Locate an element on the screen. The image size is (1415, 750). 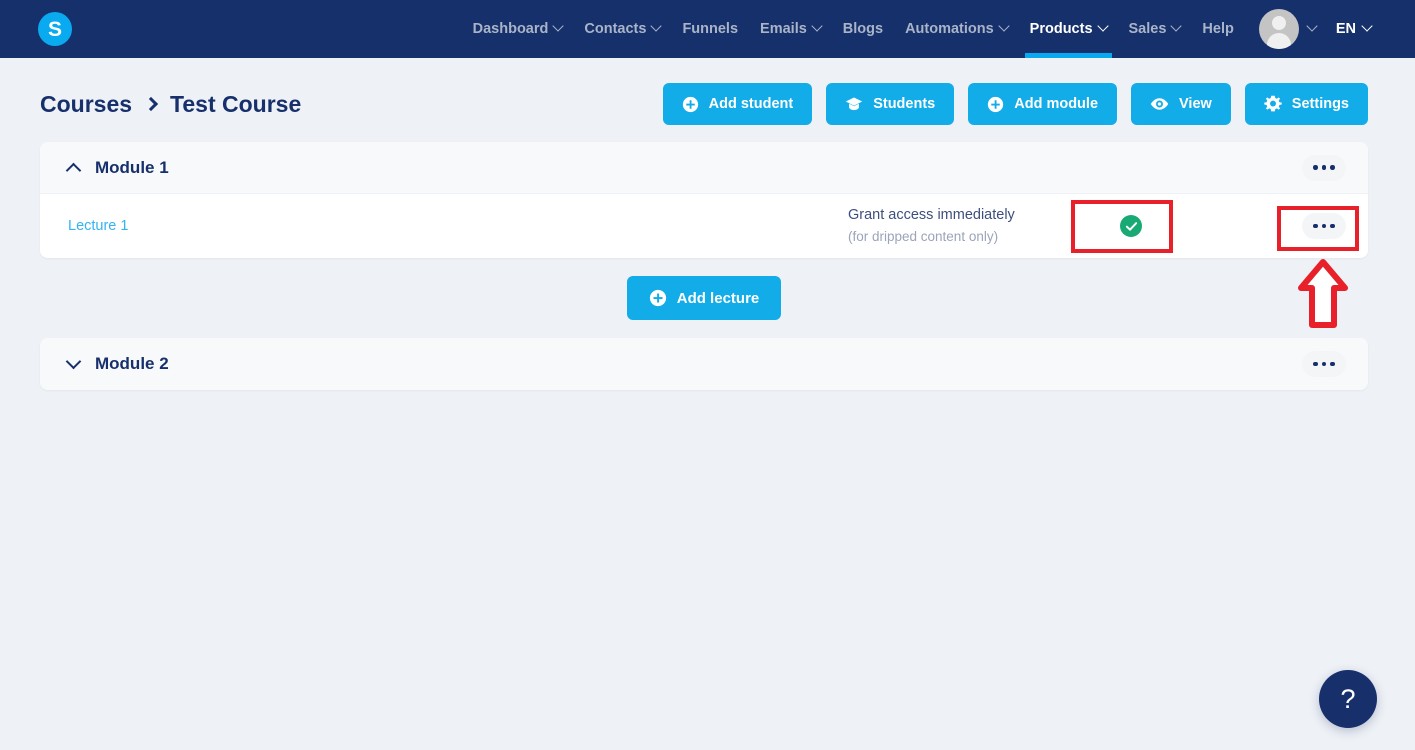
drip-label: Grant access immediately is located at coordinates (931, 214).